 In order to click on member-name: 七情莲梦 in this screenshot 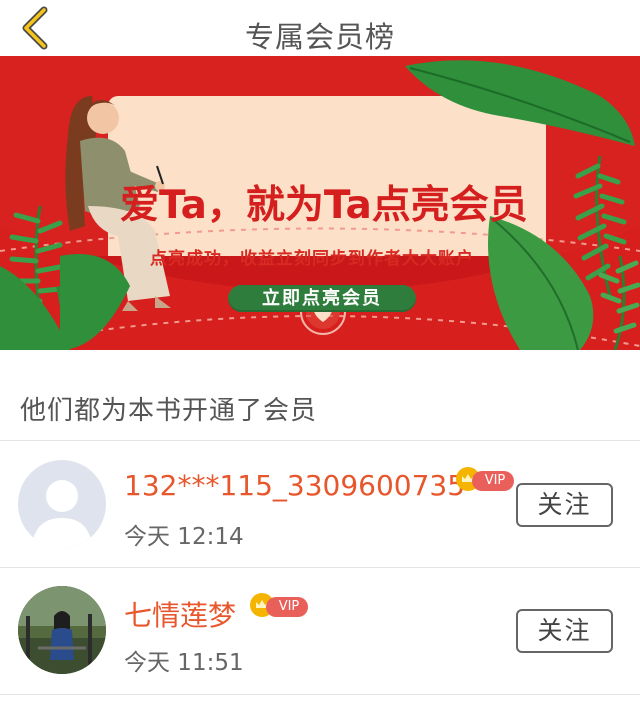, I will do `click(180, 614)`.